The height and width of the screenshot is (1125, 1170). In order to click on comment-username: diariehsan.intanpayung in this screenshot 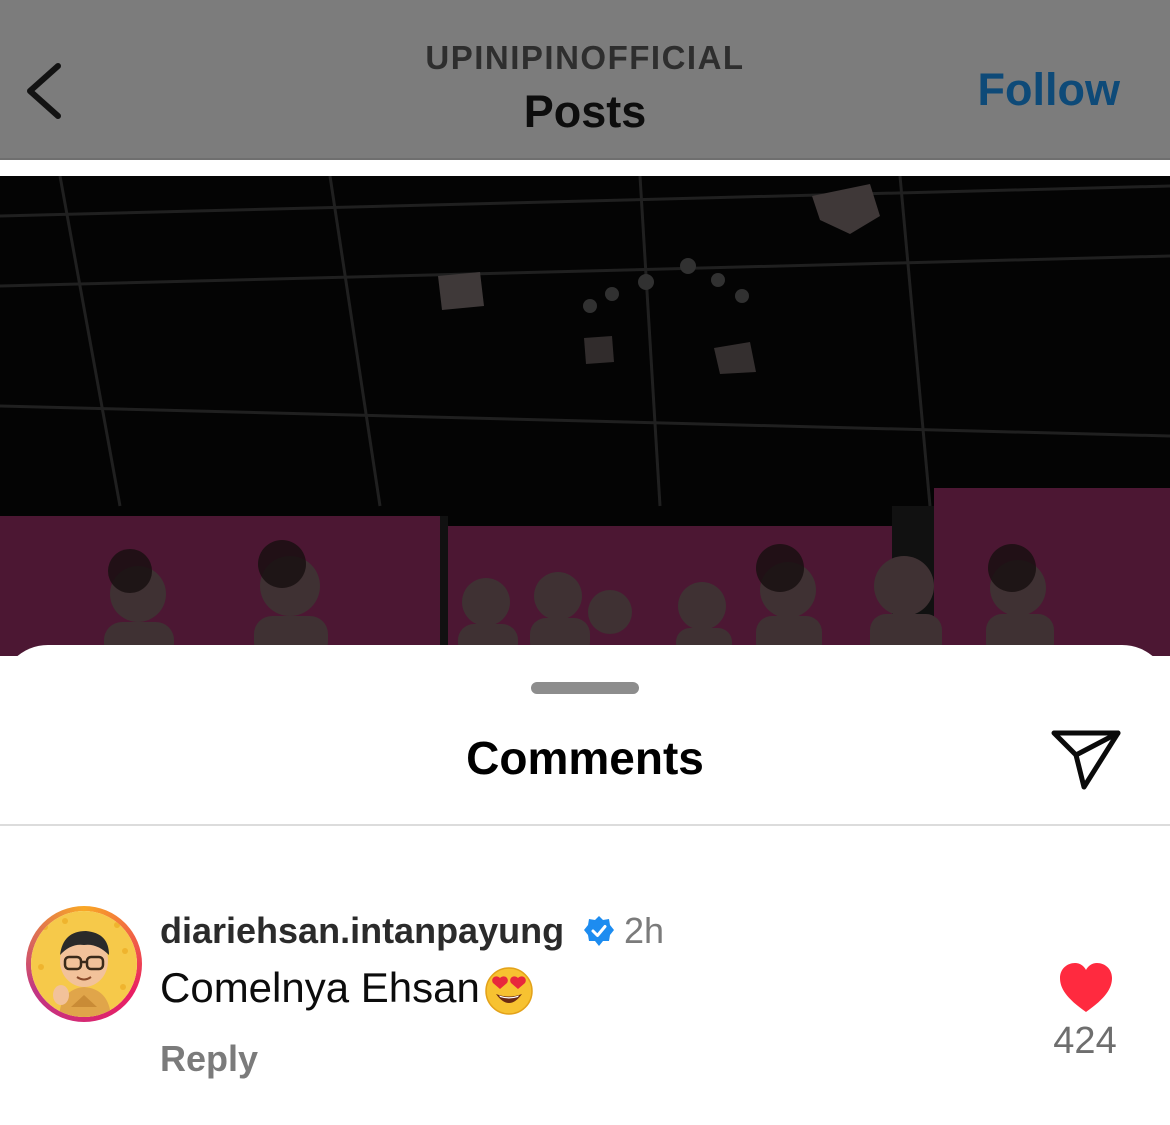, I will do `click(362, 931)`.